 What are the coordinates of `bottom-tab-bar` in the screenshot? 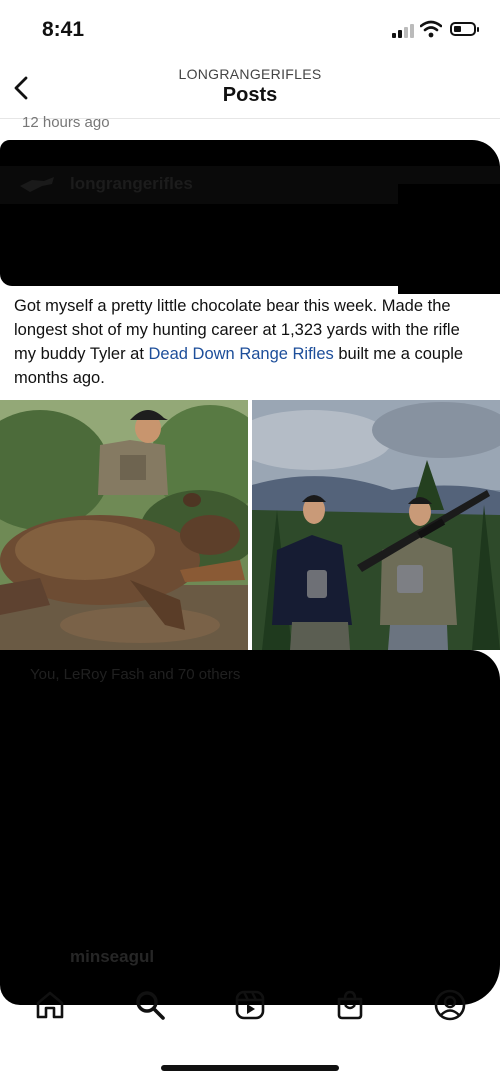 It's located at (250, 1006).